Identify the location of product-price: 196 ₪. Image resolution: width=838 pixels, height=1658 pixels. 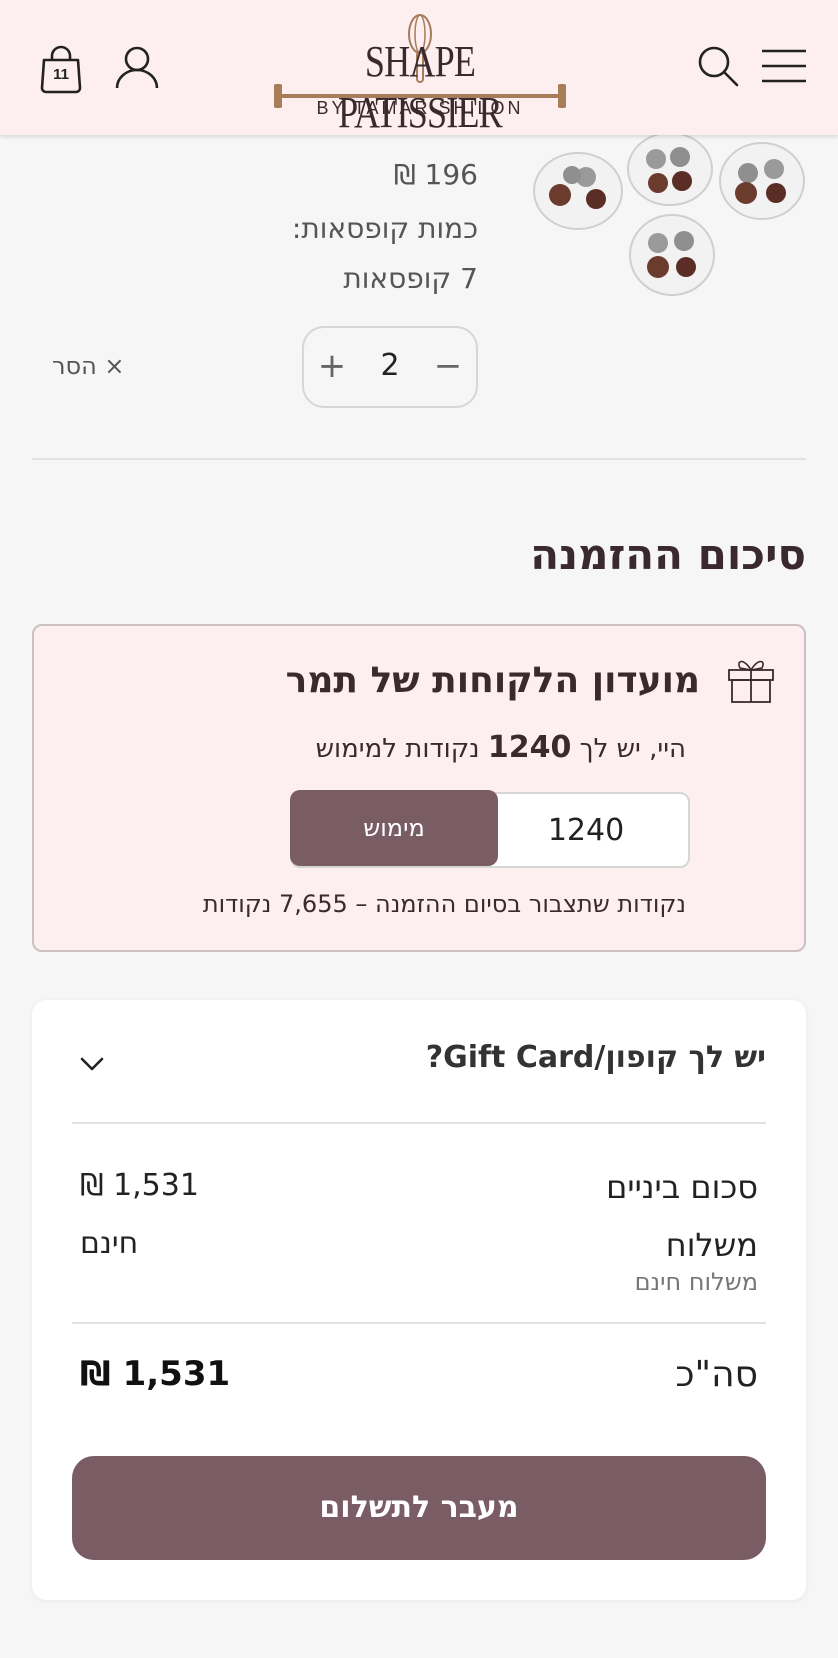
(435, 174).